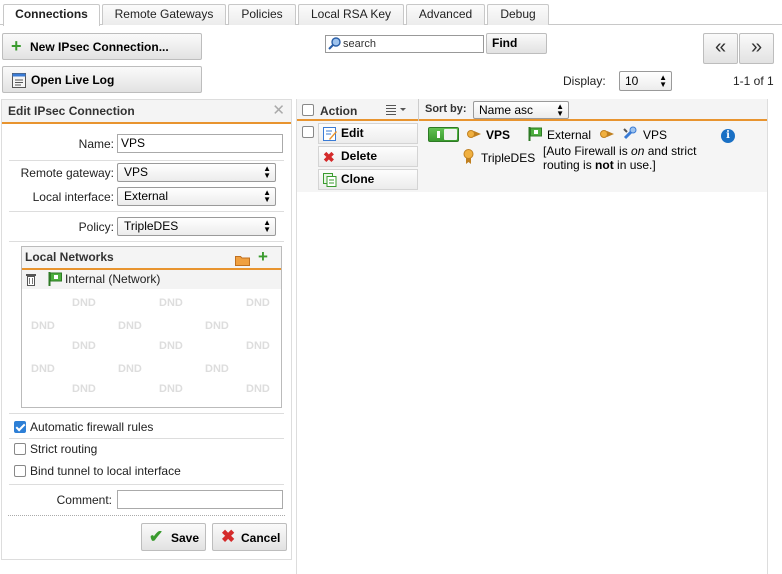 The image size is (782, 574). Describe the element at coordinates (508, 158) in the screenshot. I see `policy-name: TripleDES` at that location.